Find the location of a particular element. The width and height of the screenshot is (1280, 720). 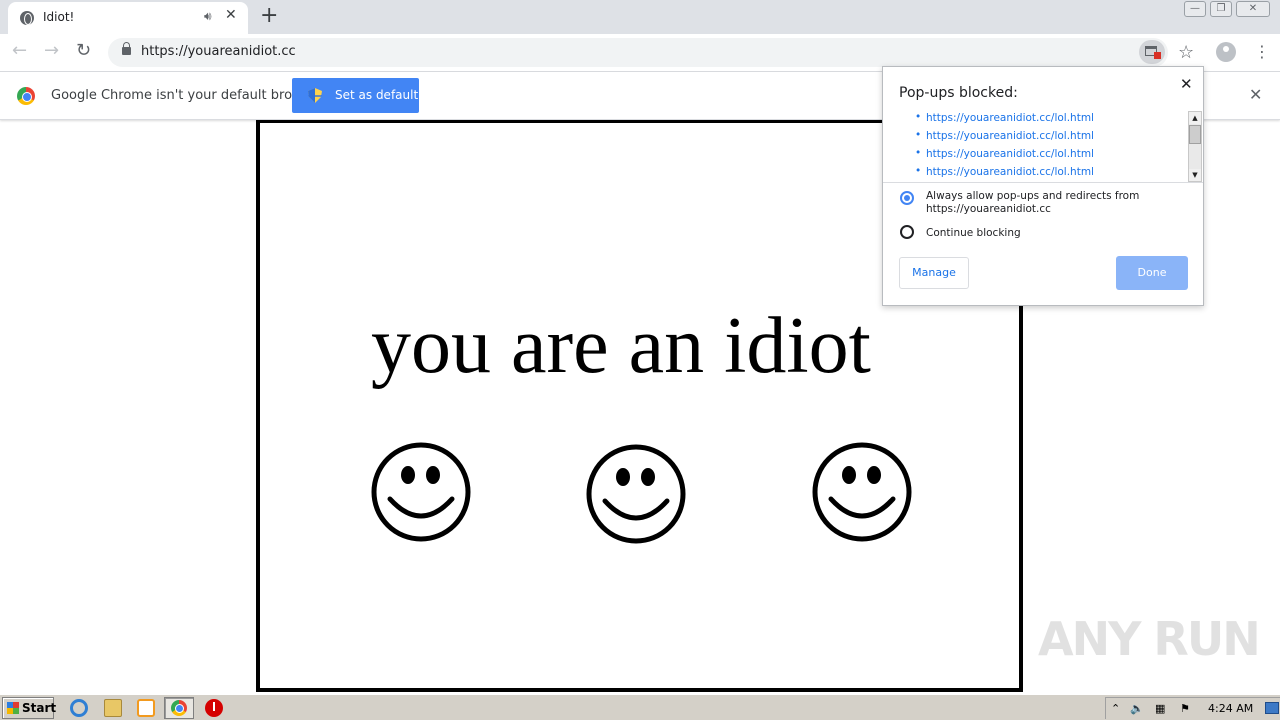

taskbar-chrome-button is located at coordinates (179, 708).